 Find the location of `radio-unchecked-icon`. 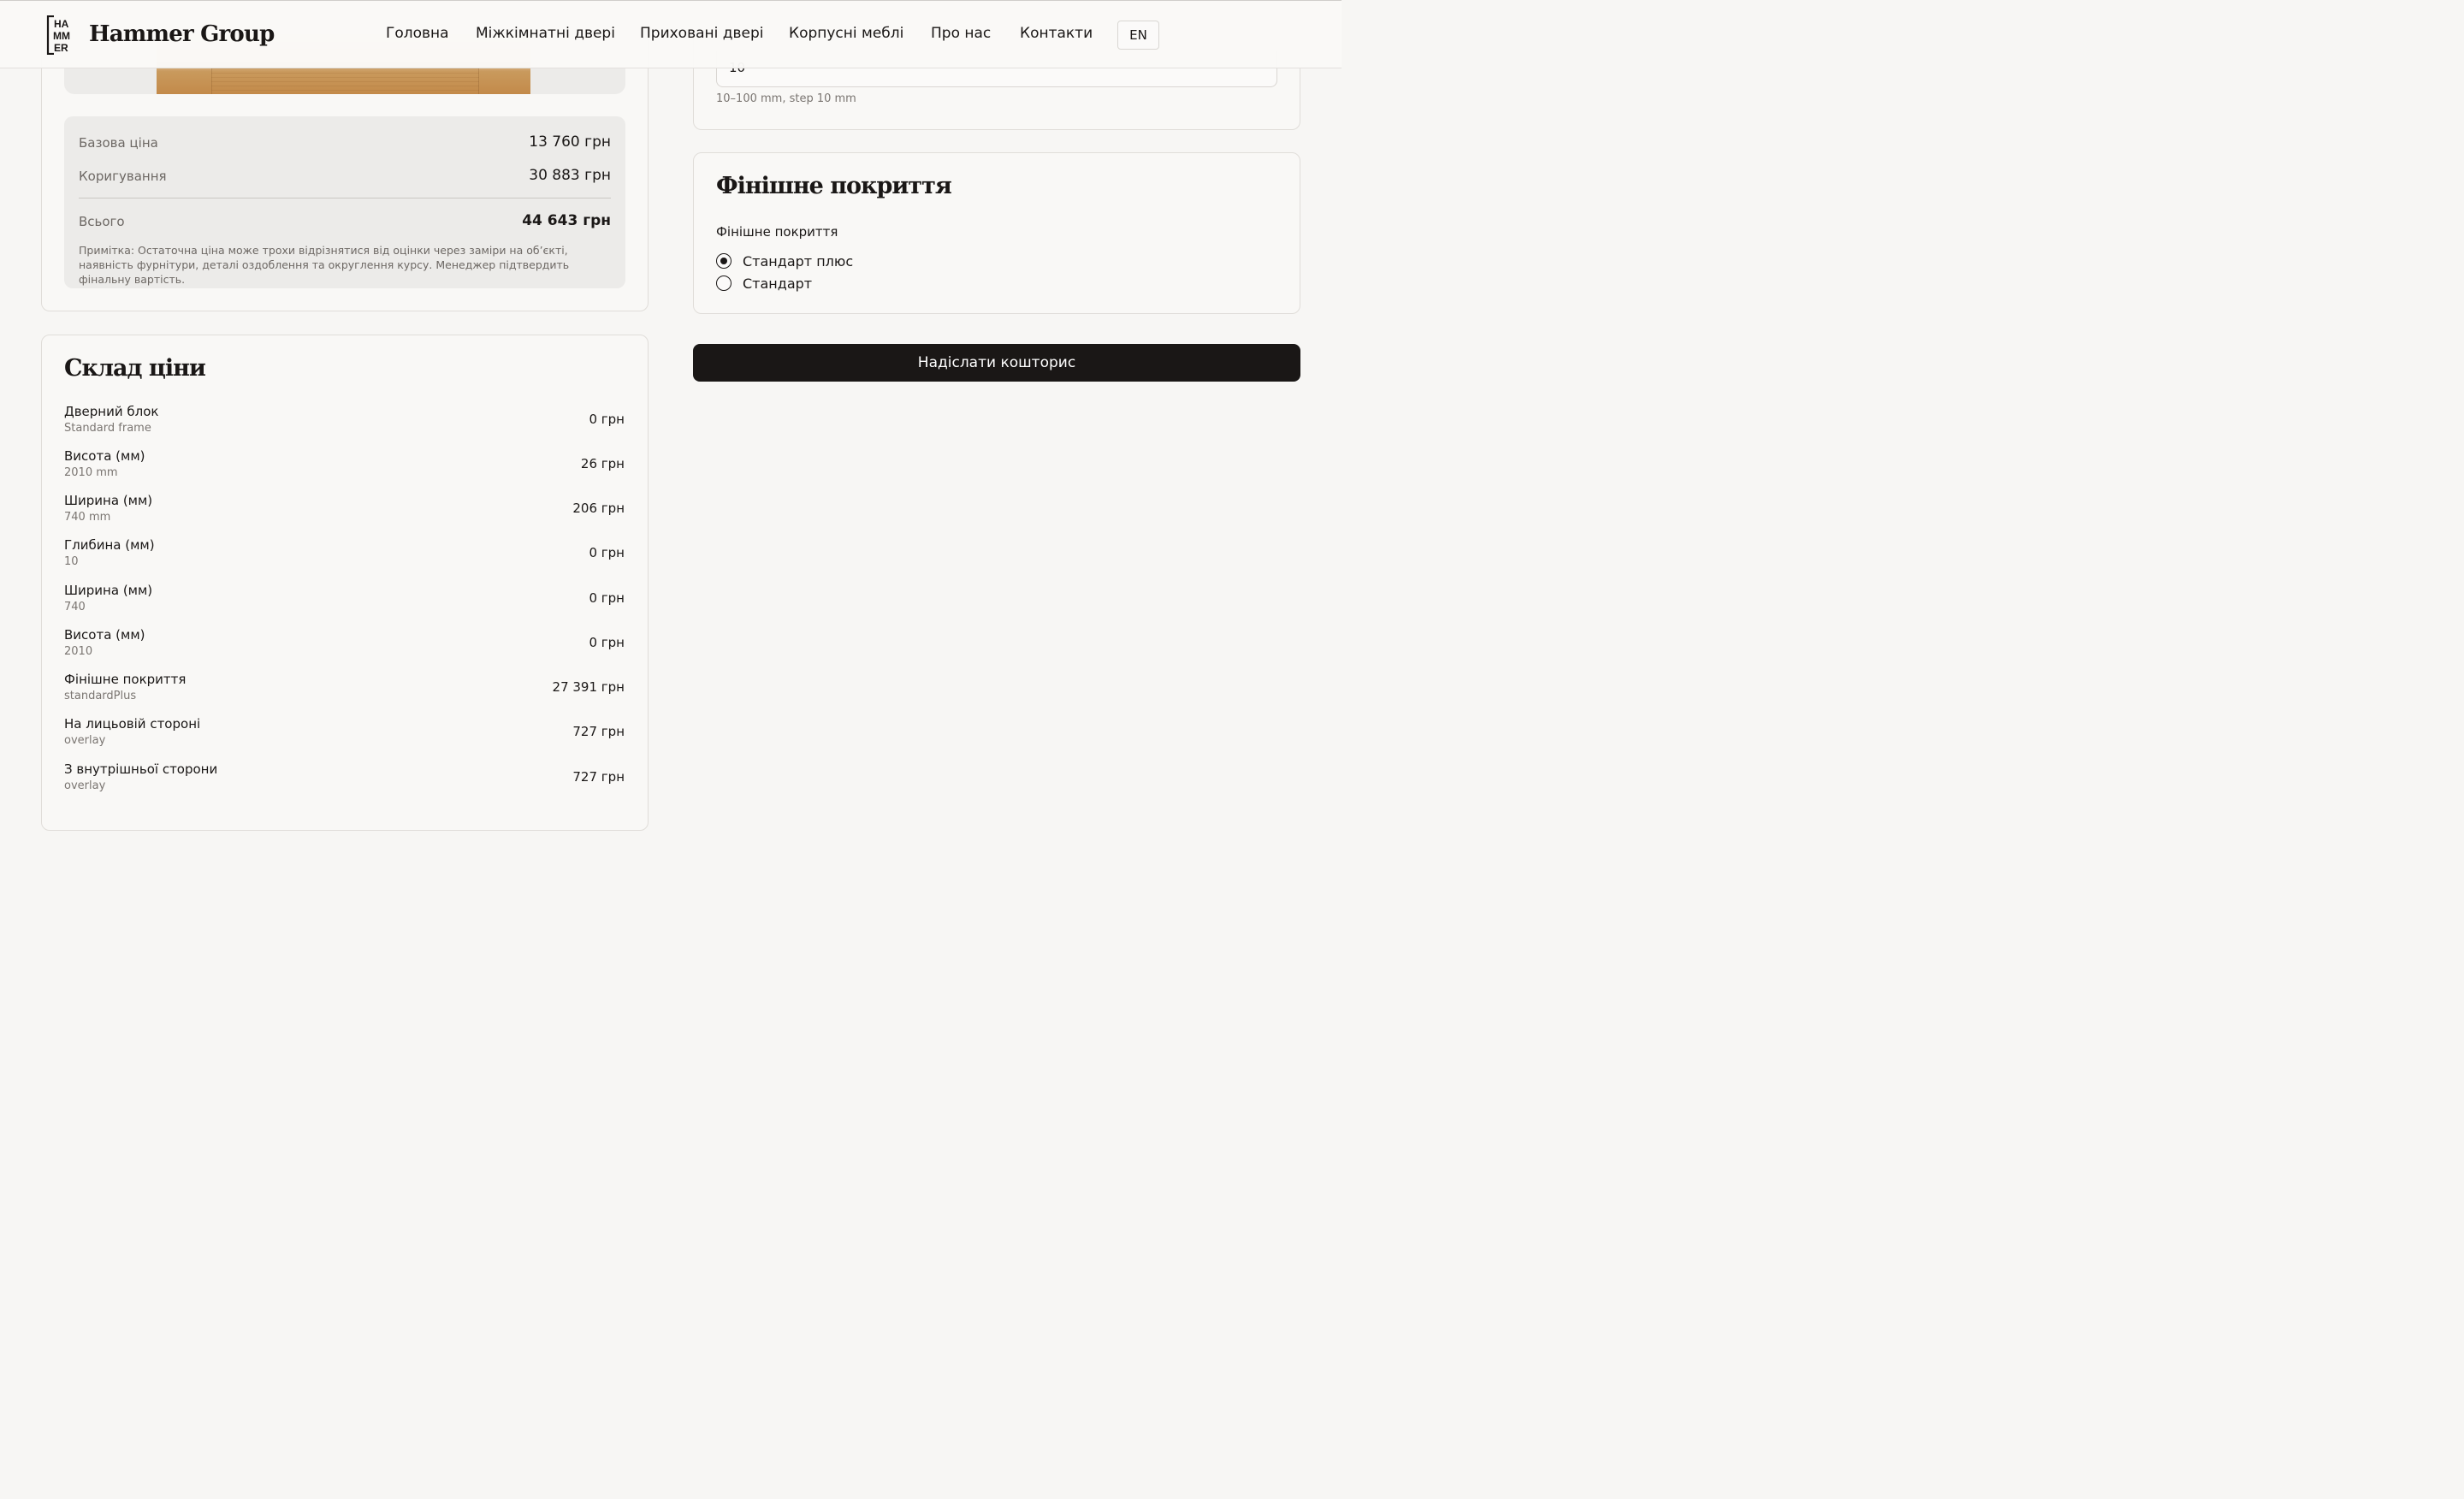

radio-unchecked-icon is located at coordinates (724, 283).